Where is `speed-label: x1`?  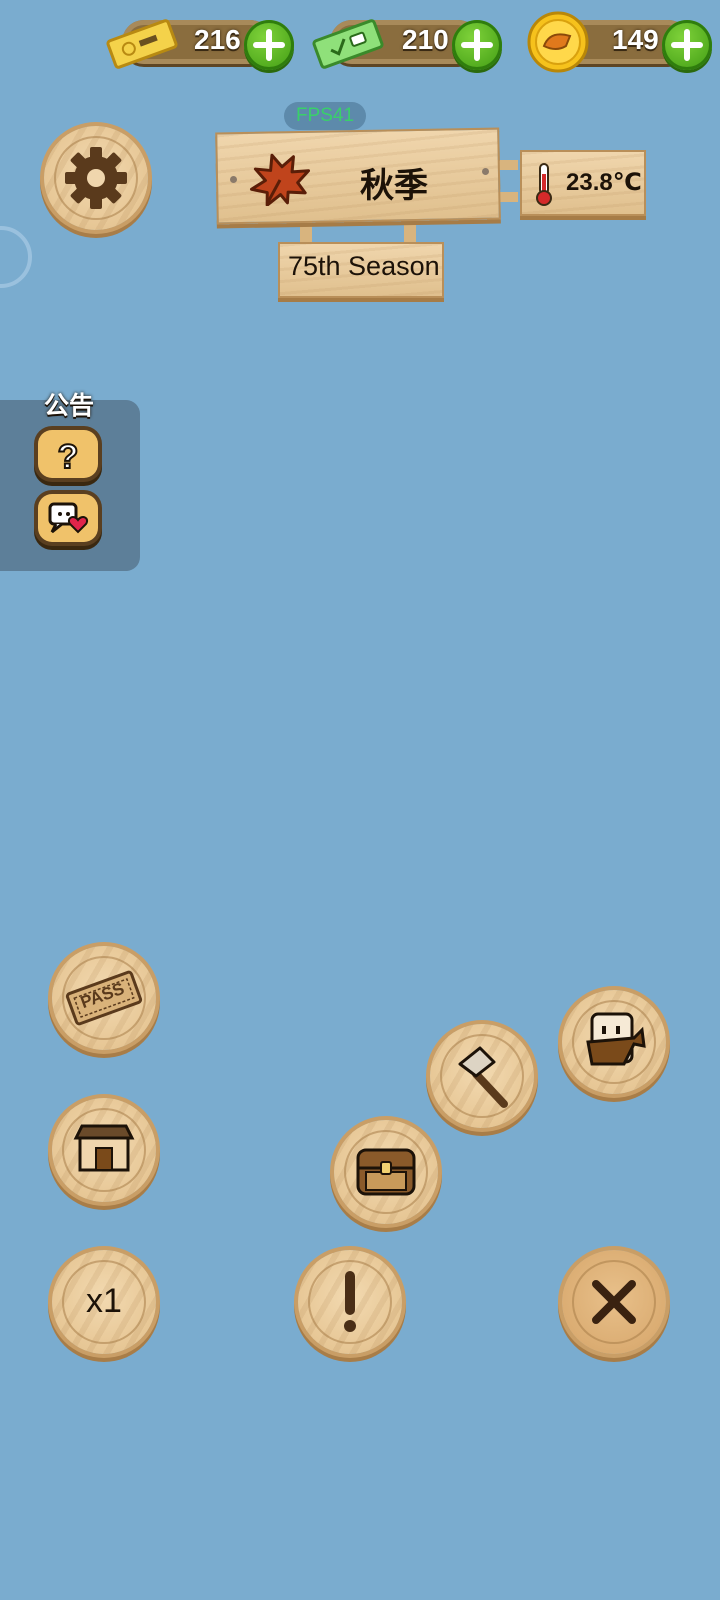 speed-label: x1 is located at coordinates (104, 1301).